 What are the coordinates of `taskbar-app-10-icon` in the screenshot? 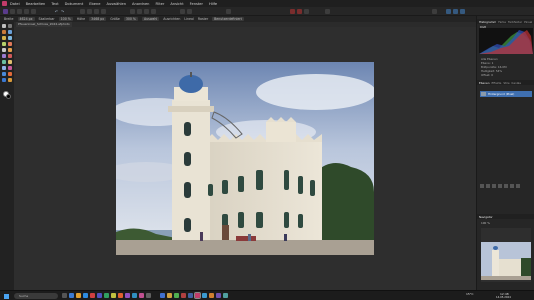 It's located at (148, 295).